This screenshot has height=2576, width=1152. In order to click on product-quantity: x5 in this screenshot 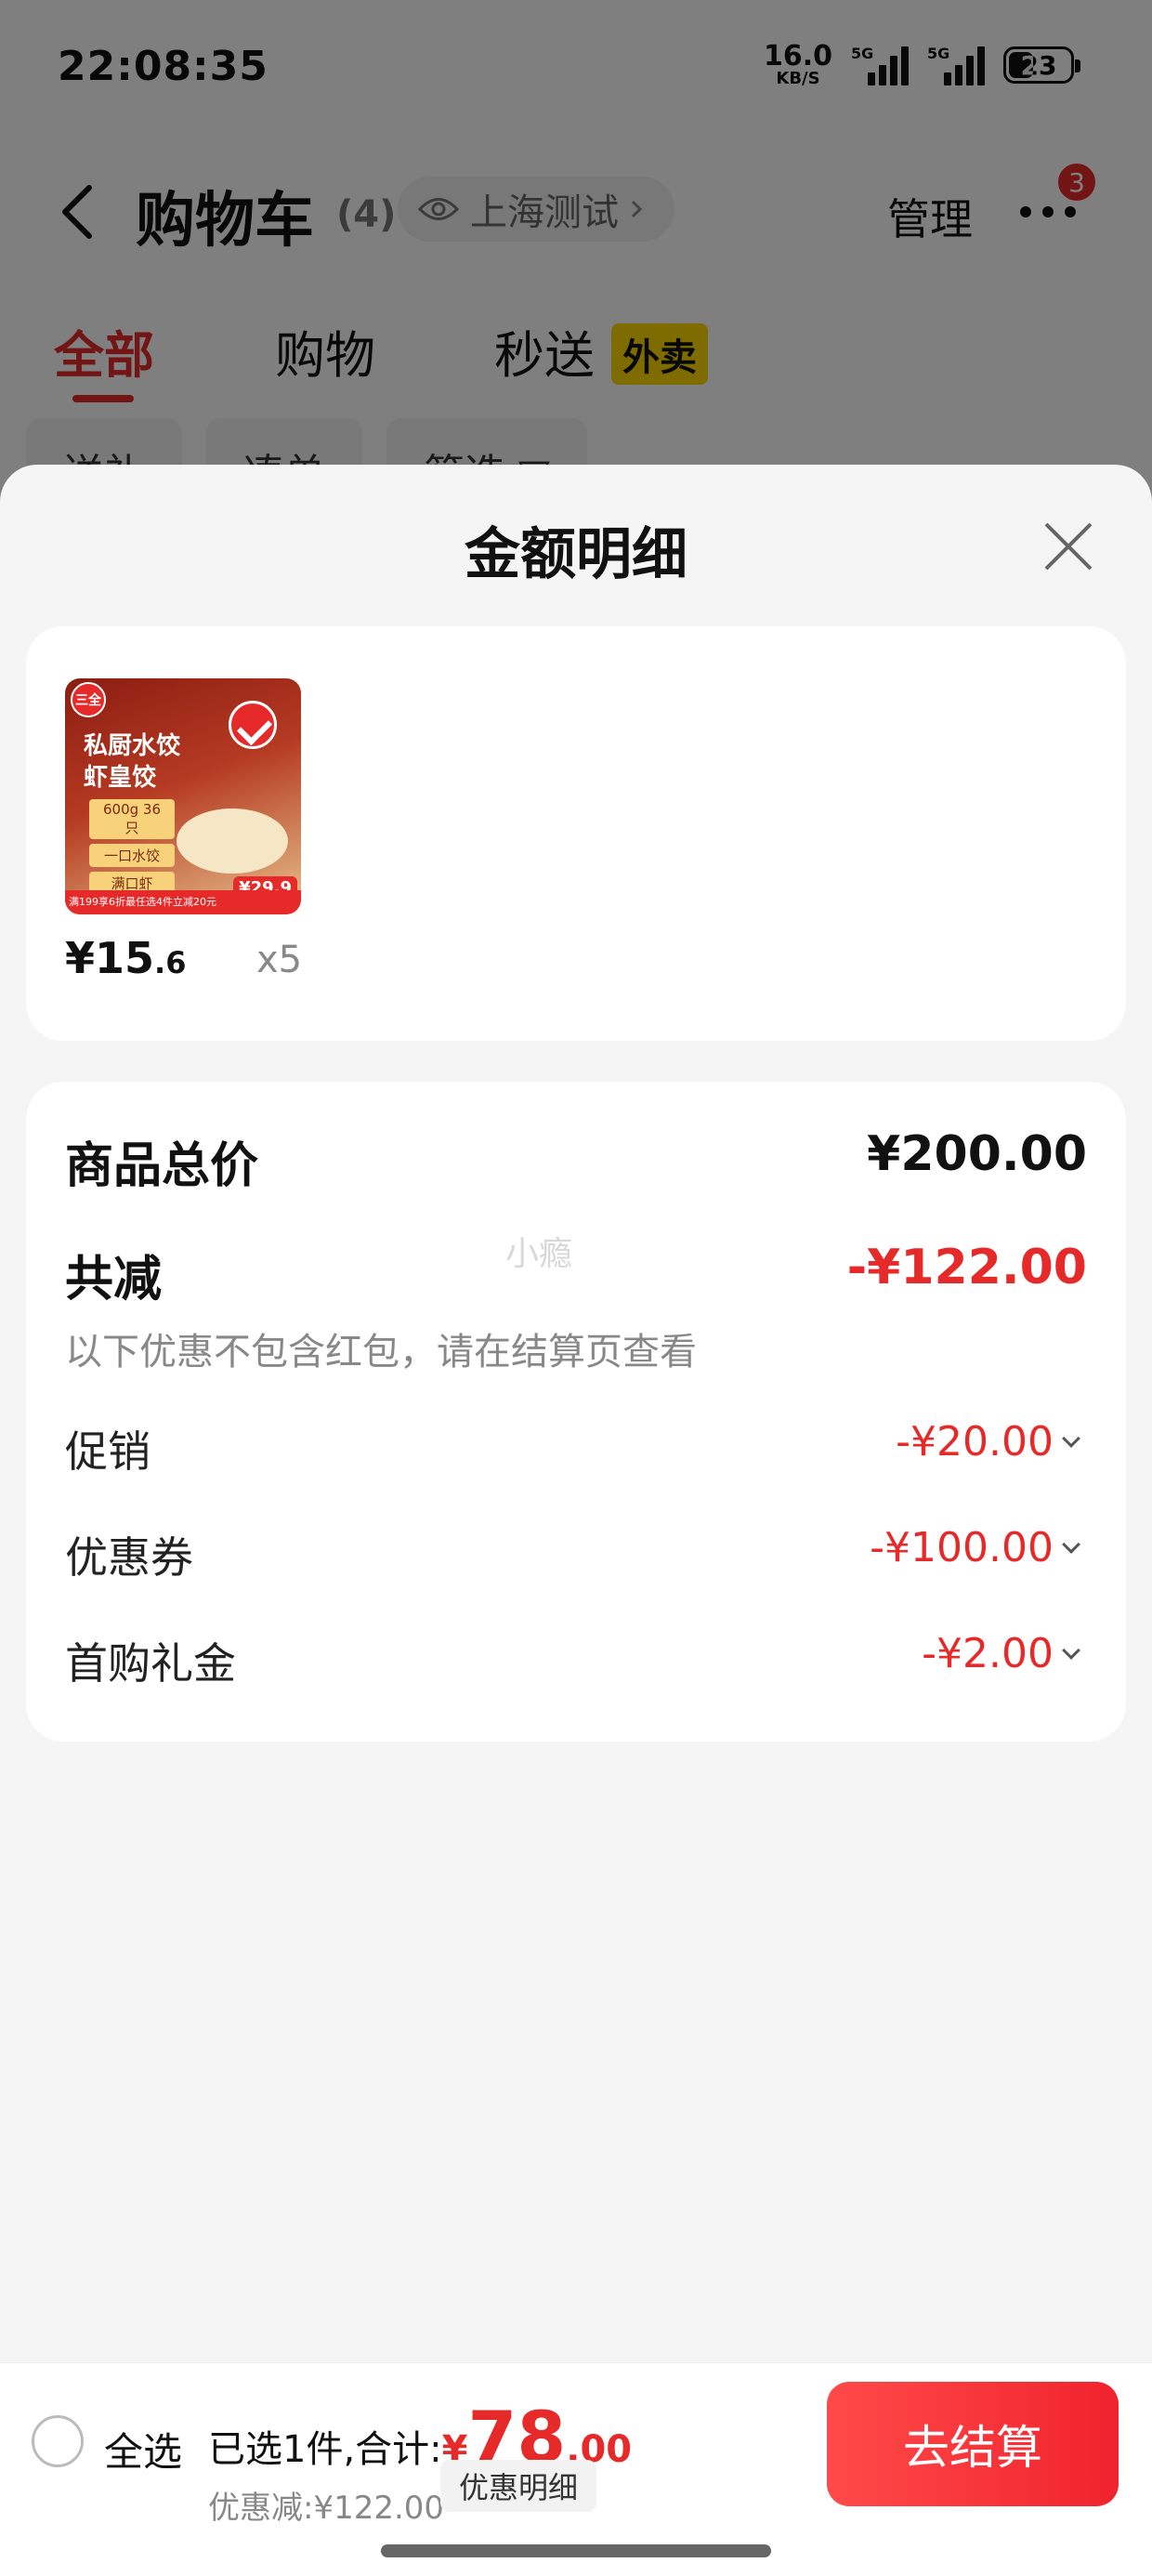, I will do `click(279, 960)`.